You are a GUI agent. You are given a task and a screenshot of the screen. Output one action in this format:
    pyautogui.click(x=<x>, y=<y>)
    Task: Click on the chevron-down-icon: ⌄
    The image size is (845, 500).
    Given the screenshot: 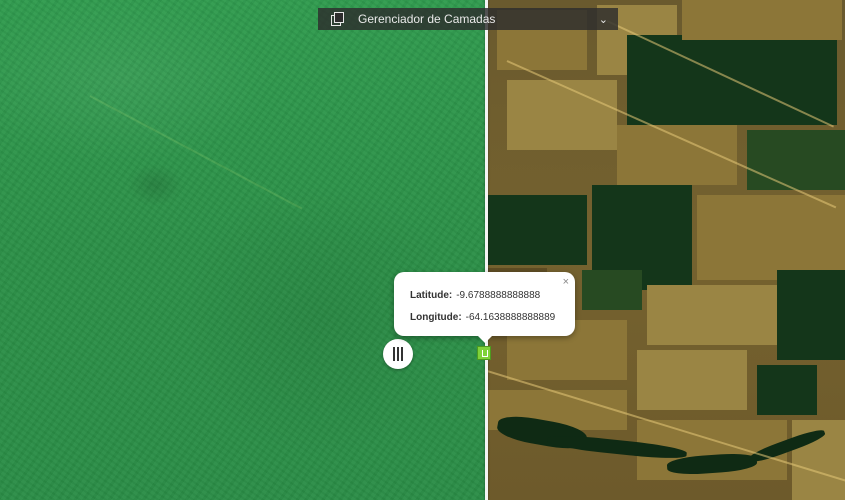 What is the action you would take?
    pyautogui.click(x=603, y=19)
    